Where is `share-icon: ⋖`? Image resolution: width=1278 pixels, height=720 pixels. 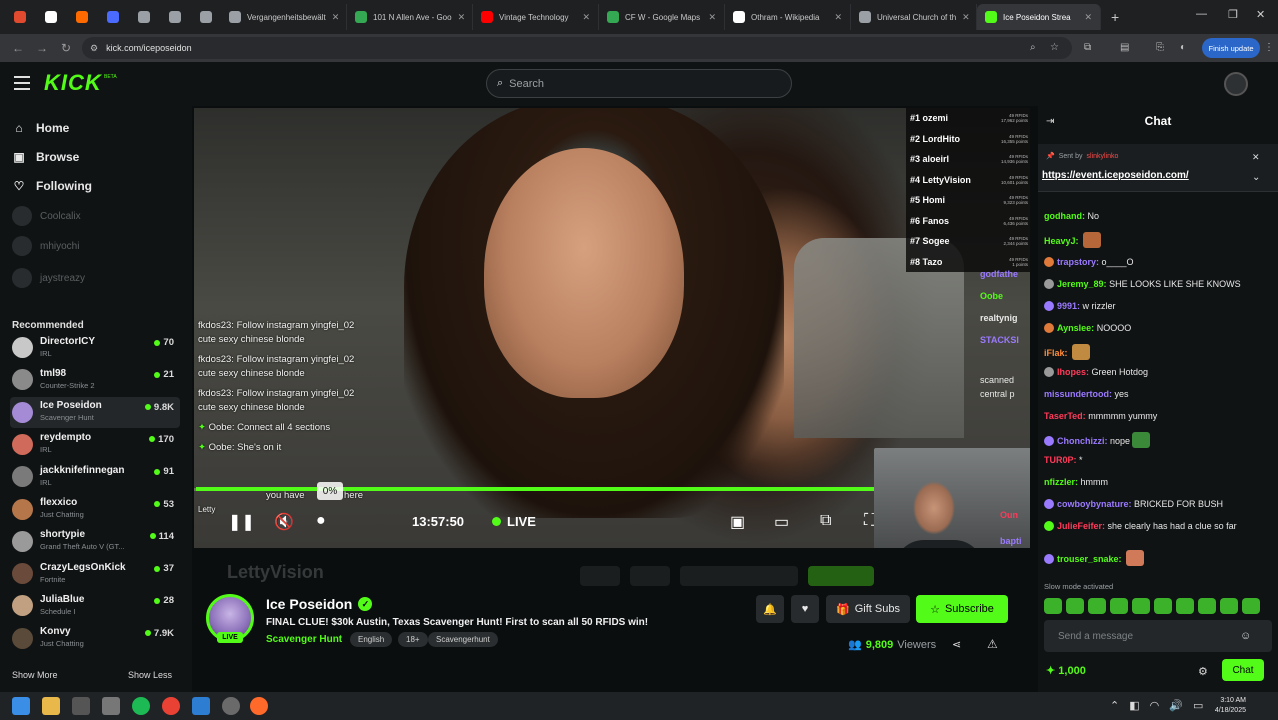 share-icon: ⋖ is located at coordinates (956, 644).